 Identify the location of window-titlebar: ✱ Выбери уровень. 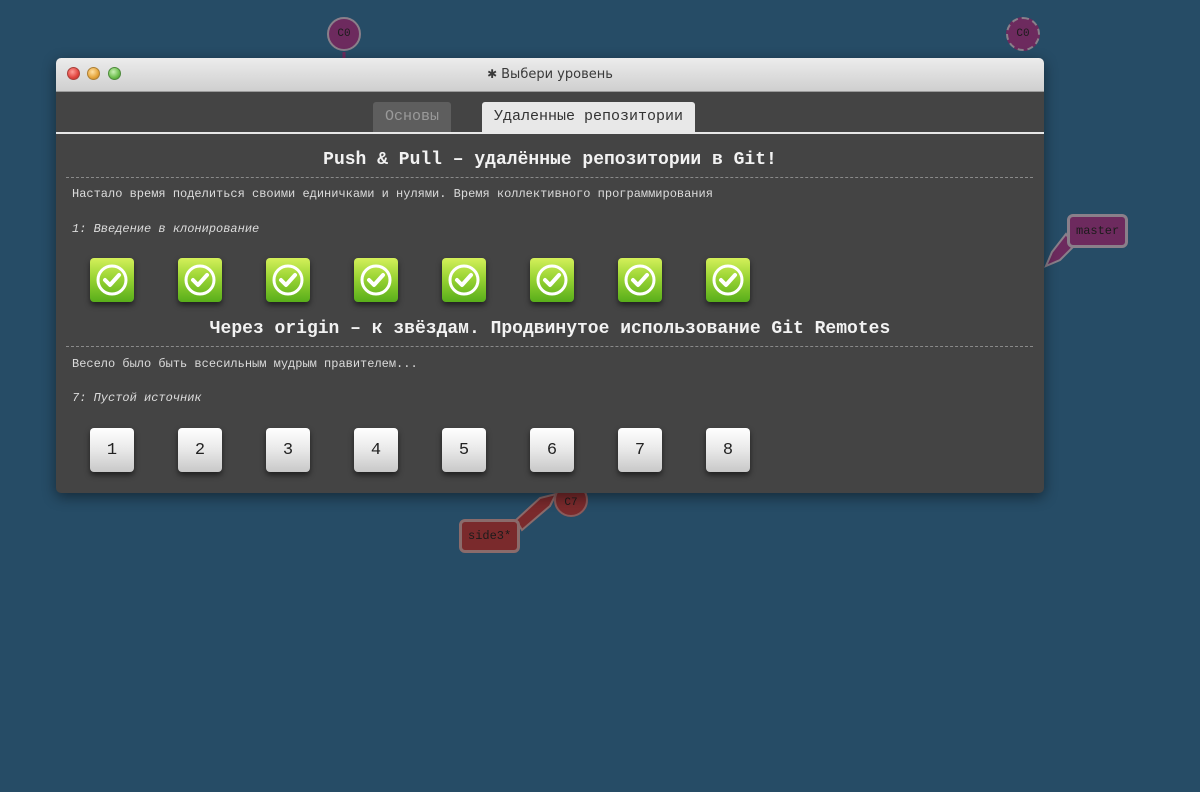
(550, 75).